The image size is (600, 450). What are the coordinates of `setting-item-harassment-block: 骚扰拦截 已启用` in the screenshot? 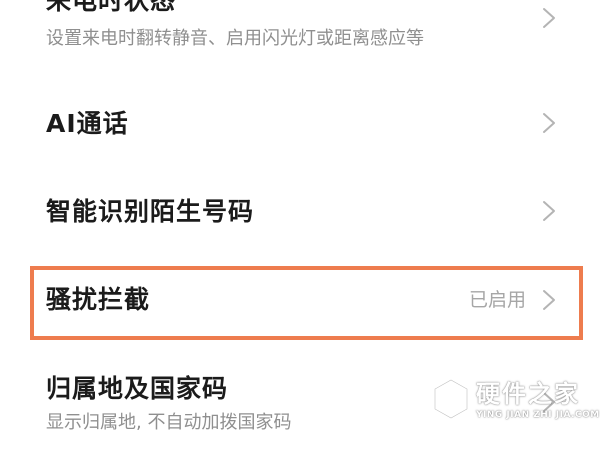 It's located at (300, 300).